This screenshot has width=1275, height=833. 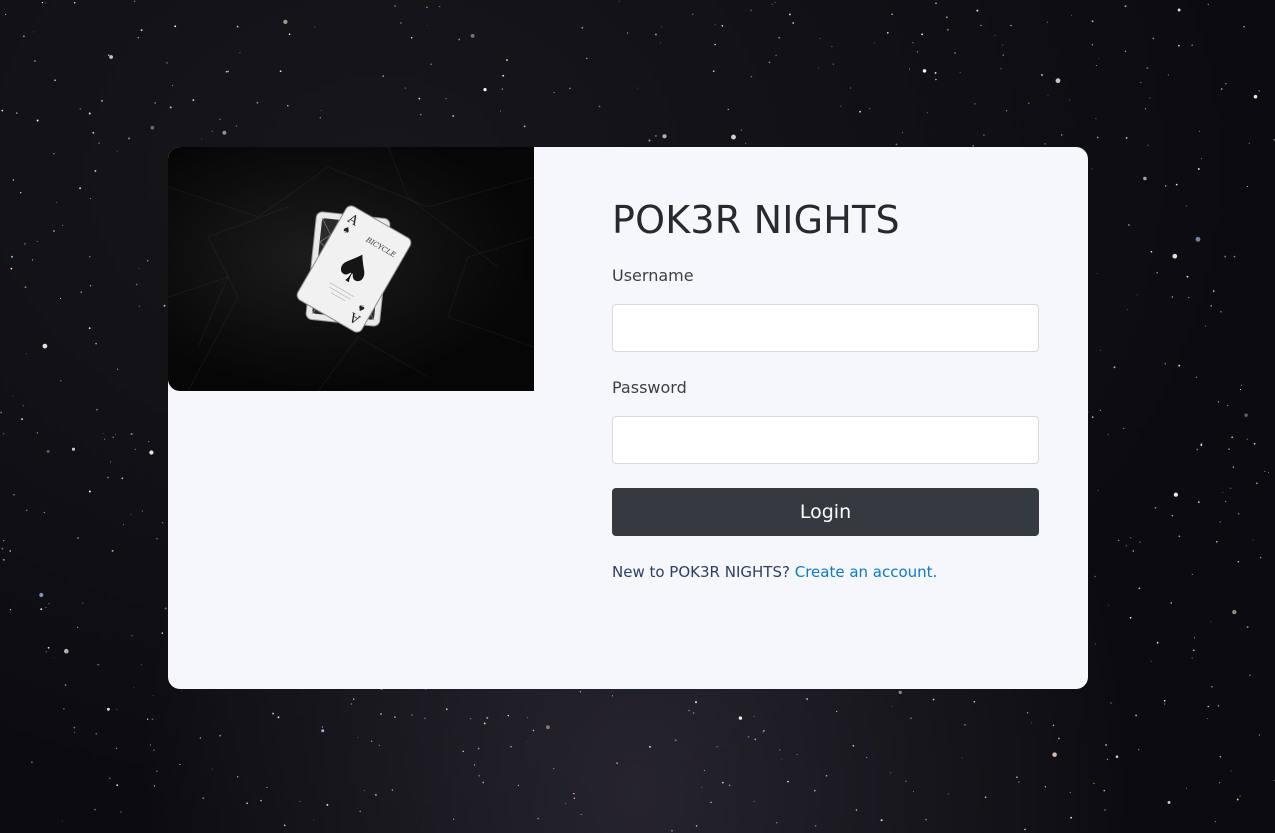 I want to click on password-label: Password, so click(x=649, y=387).